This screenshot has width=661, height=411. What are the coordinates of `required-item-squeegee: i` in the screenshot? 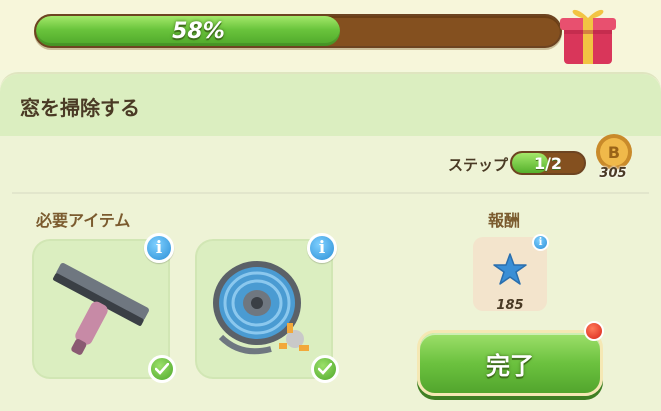 It's located at (103, 308).